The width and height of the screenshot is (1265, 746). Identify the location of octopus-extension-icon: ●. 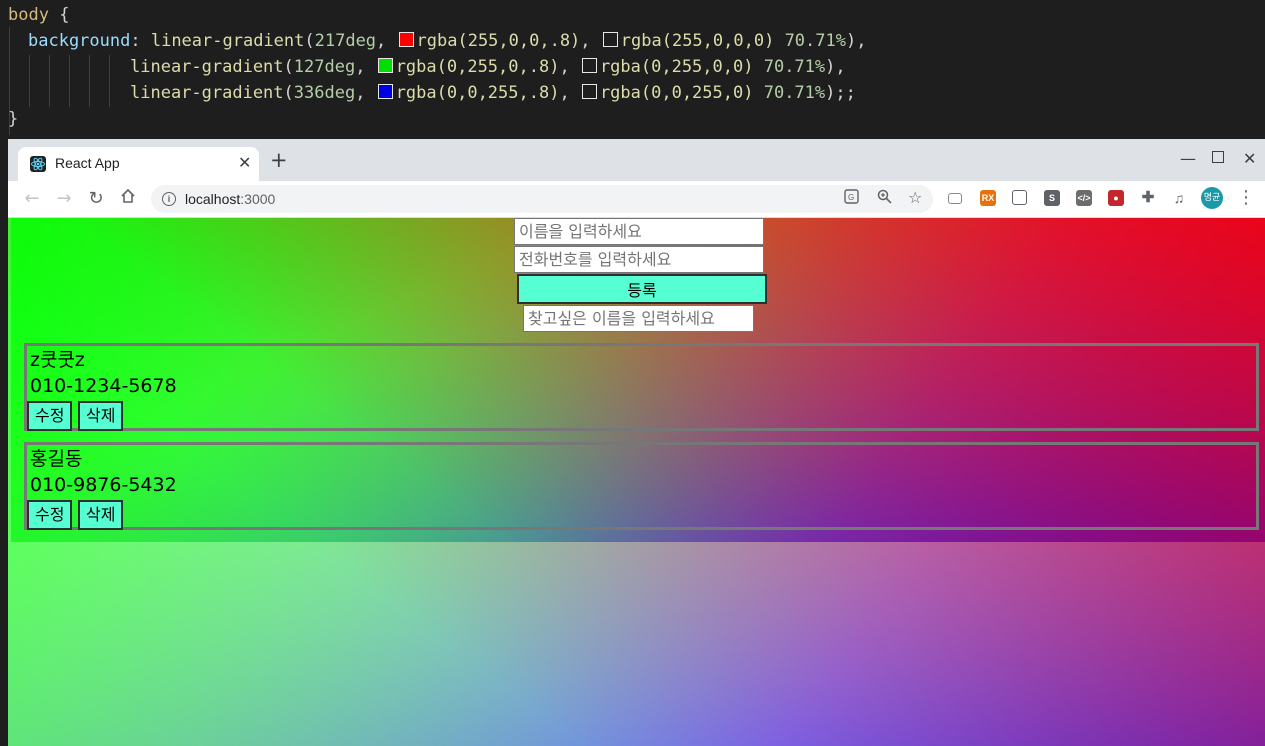
(1116, 198).